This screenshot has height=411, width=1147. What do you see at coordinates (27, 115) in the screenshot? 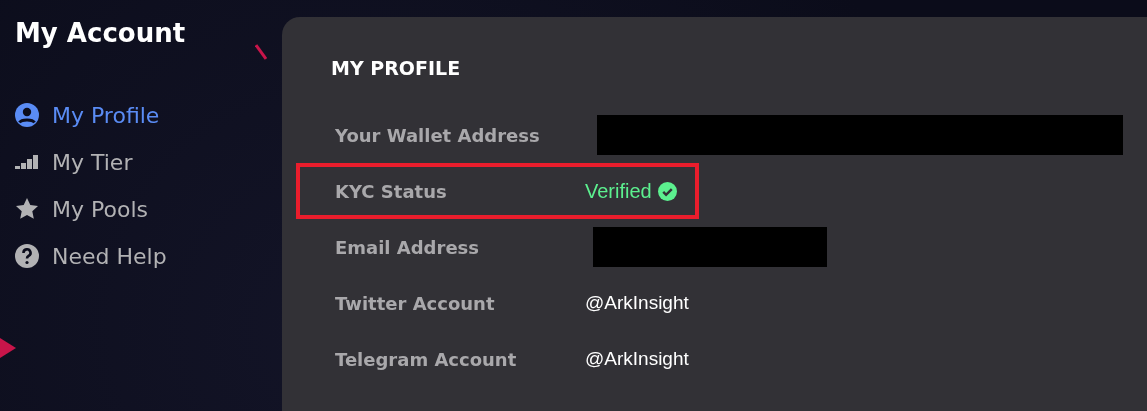
I see `user-icon` at bounding box center [27, 115].